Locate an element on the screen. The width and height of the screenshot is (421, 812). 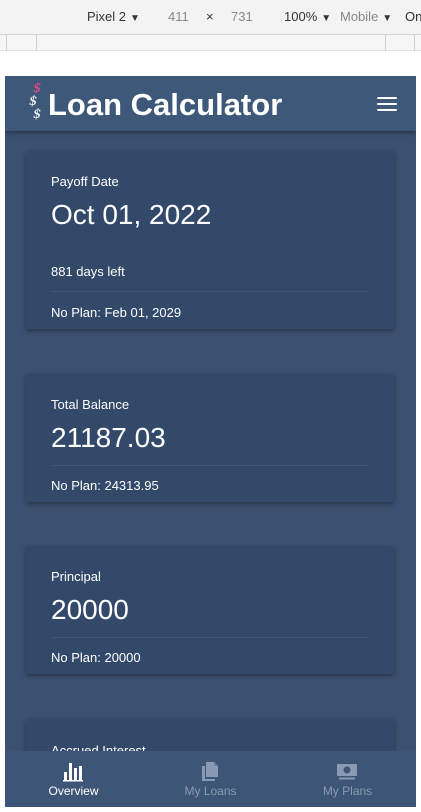
no-plan-text: No Plan: 24313.95 is located at coordinates (105, 485).